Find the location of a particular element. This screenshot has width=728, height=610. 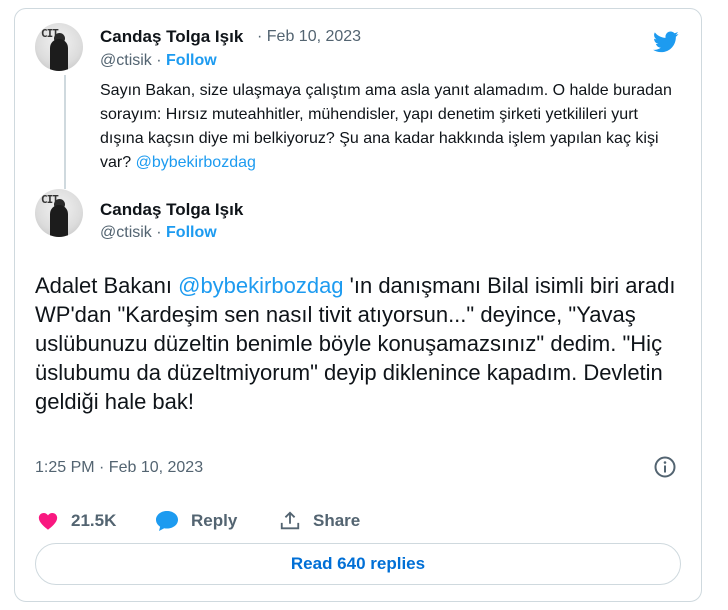

like-count: 21.5K is located at coordinates (94, 520).